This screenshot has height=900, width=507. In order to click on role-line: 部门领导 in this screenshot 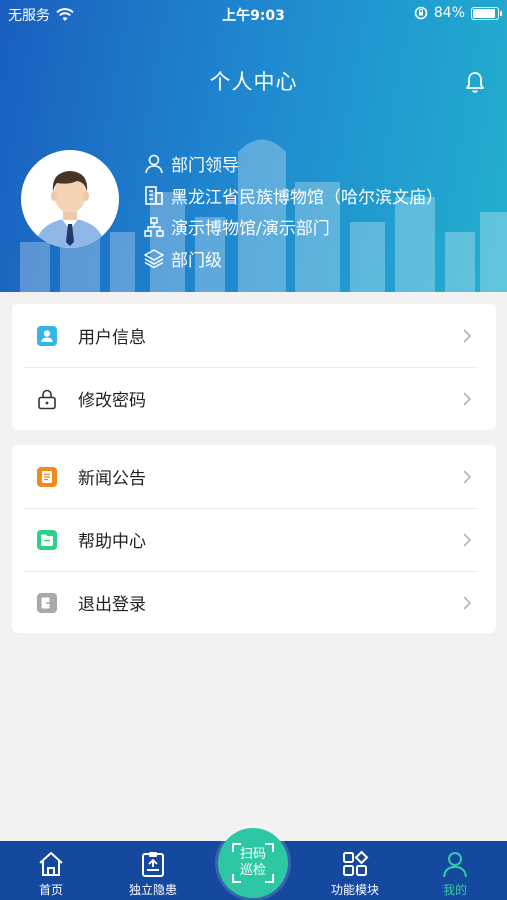, I will do `click(293, 164)`.